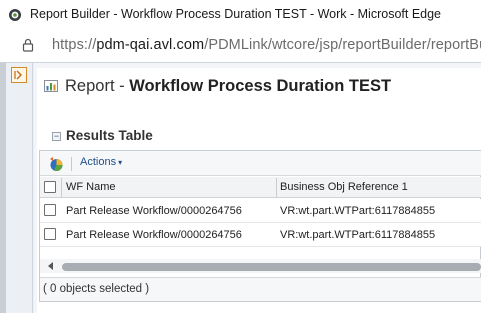  Describe the element at coordinates (74, 45) in the screenshot. I see `url-prefix: https://` at that location.